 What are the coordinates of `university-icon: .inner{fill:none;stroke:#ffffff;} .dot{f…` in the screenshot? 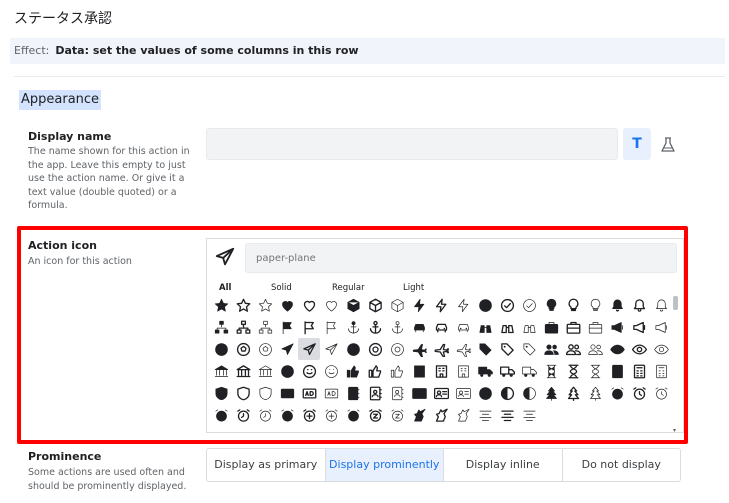 It's located at (221, 371).